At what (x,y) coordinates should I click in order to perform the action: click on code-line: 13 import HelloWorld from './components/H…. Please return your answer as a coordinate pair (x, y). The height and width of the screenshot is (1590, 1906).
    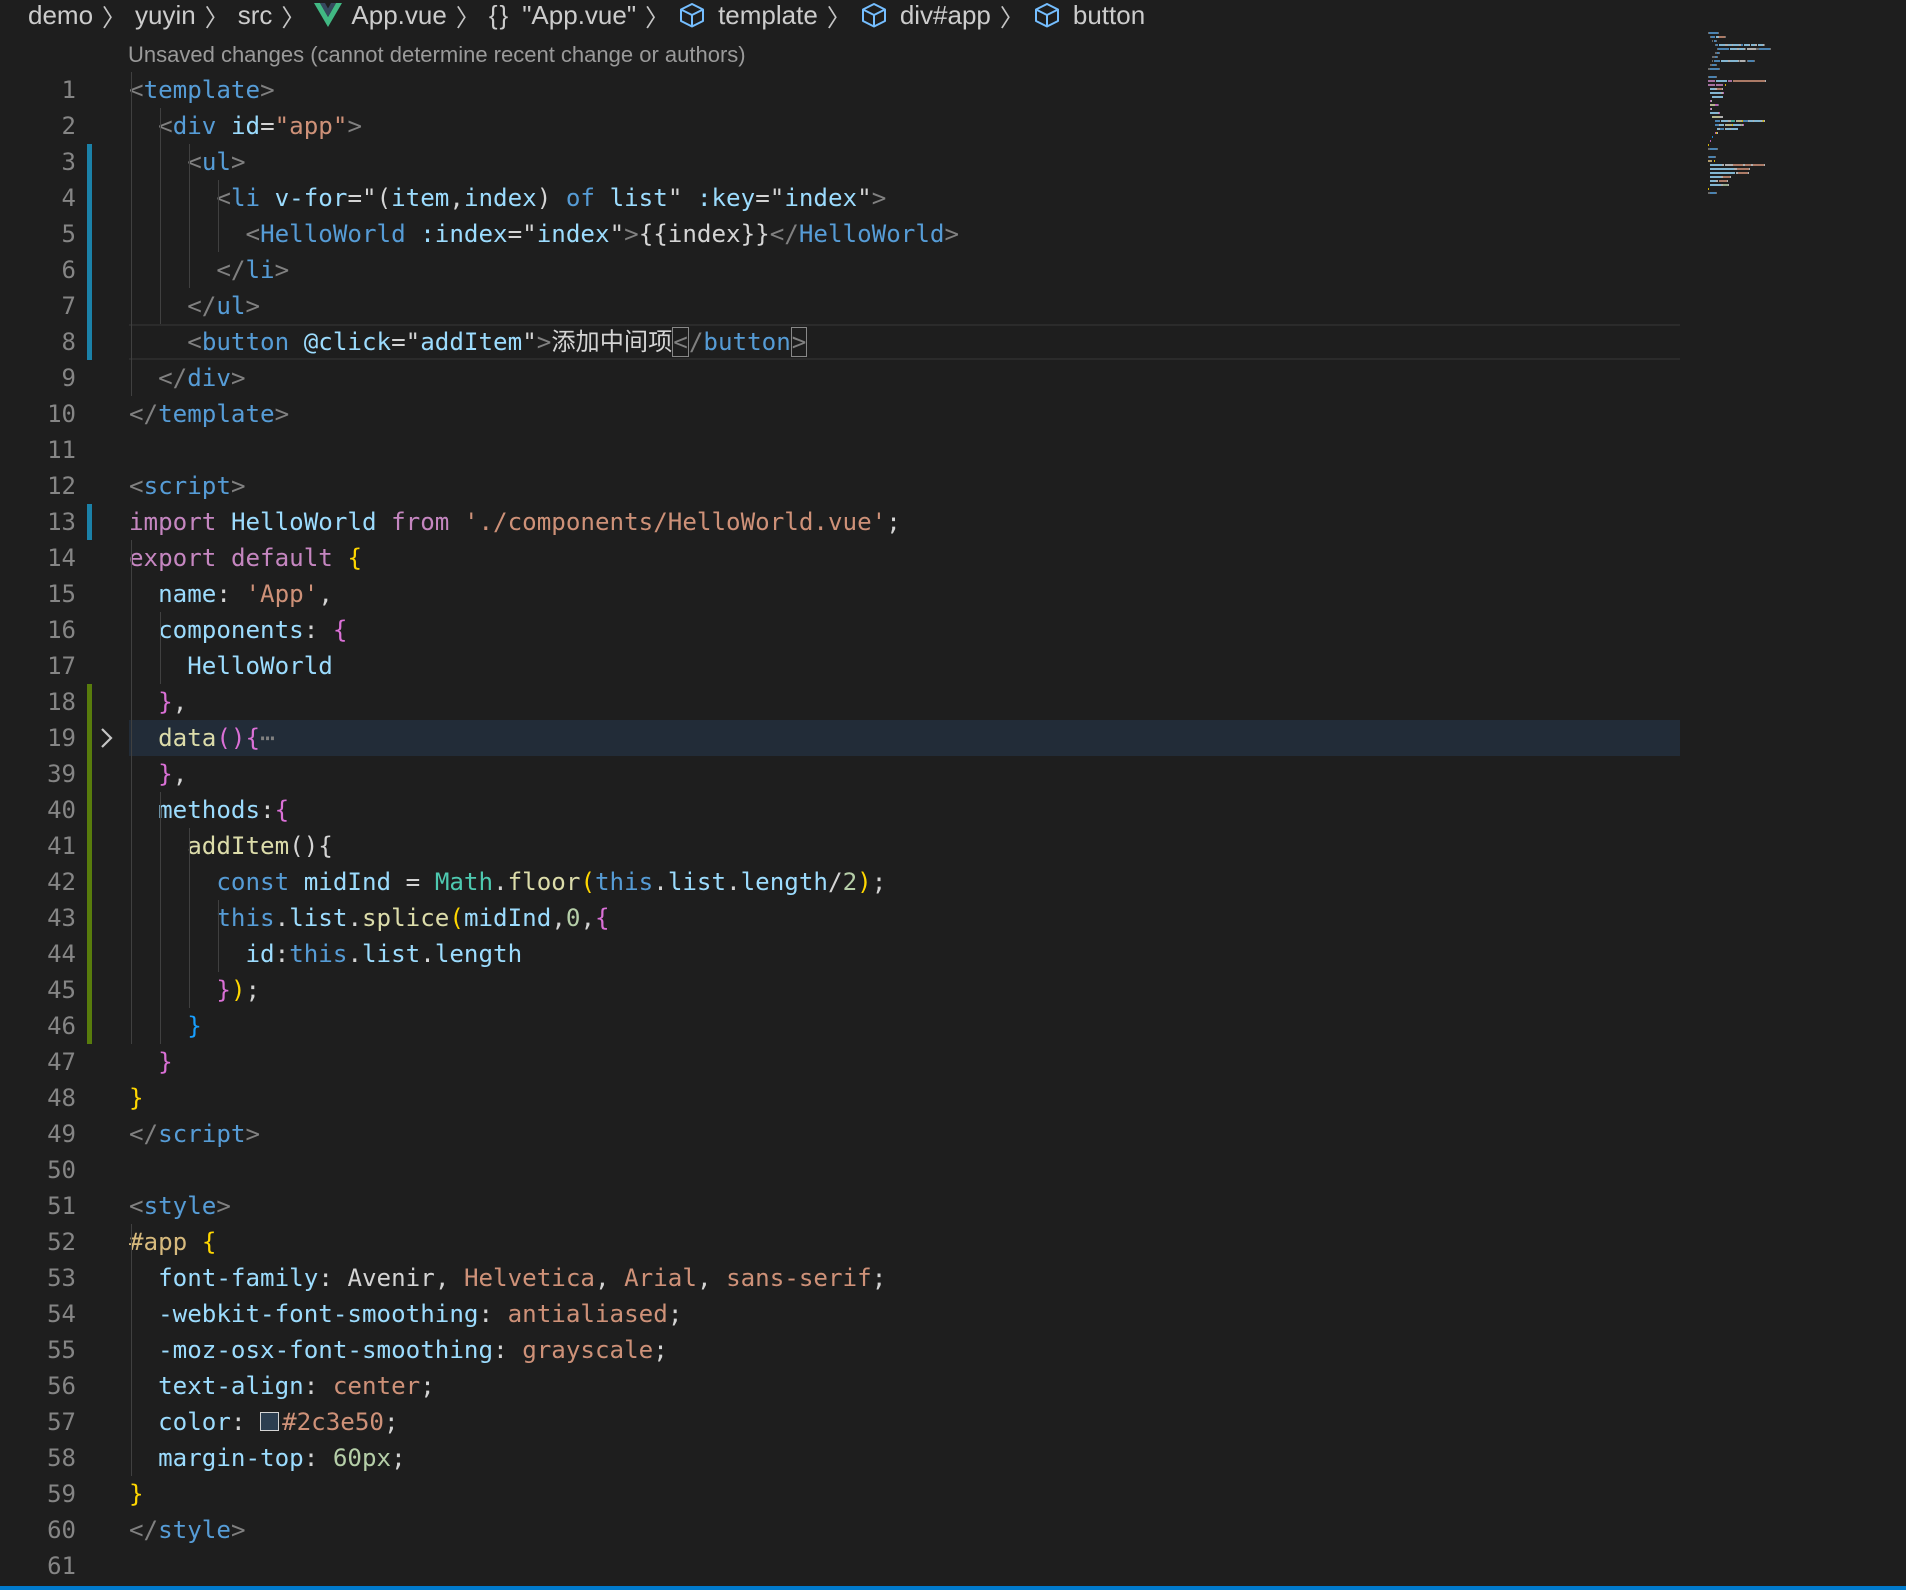
    Looking at the image, I should click on (840, 522).